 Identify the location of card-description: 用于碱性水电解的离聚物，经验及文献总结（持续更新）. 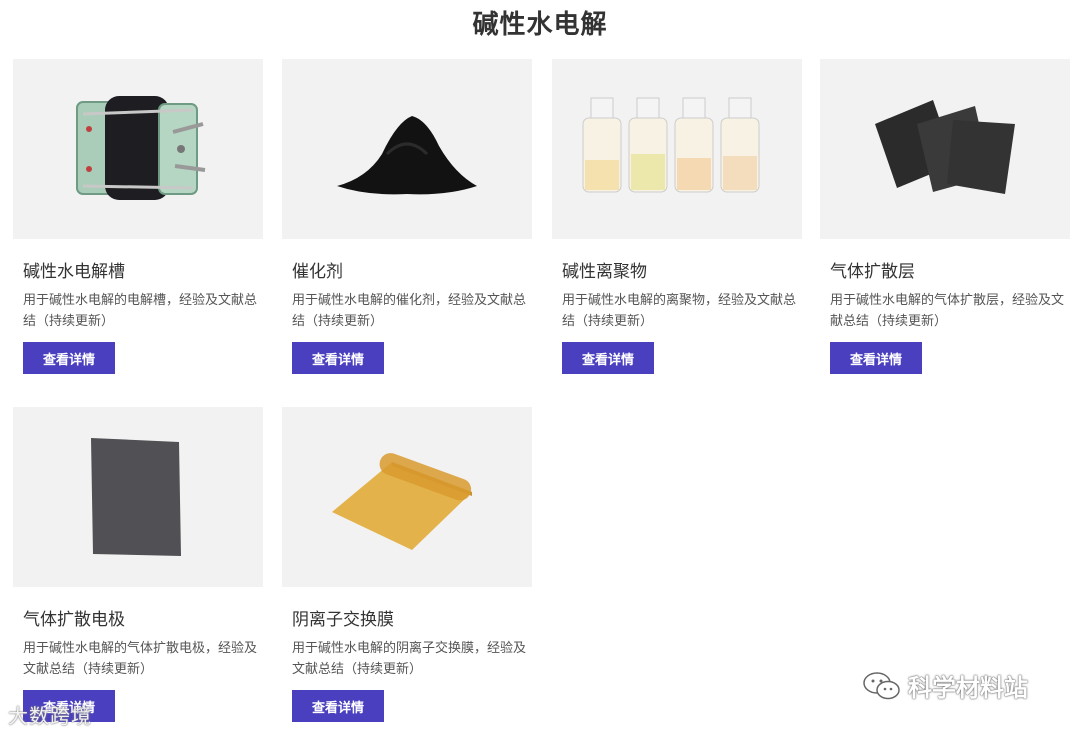
(679, 311).